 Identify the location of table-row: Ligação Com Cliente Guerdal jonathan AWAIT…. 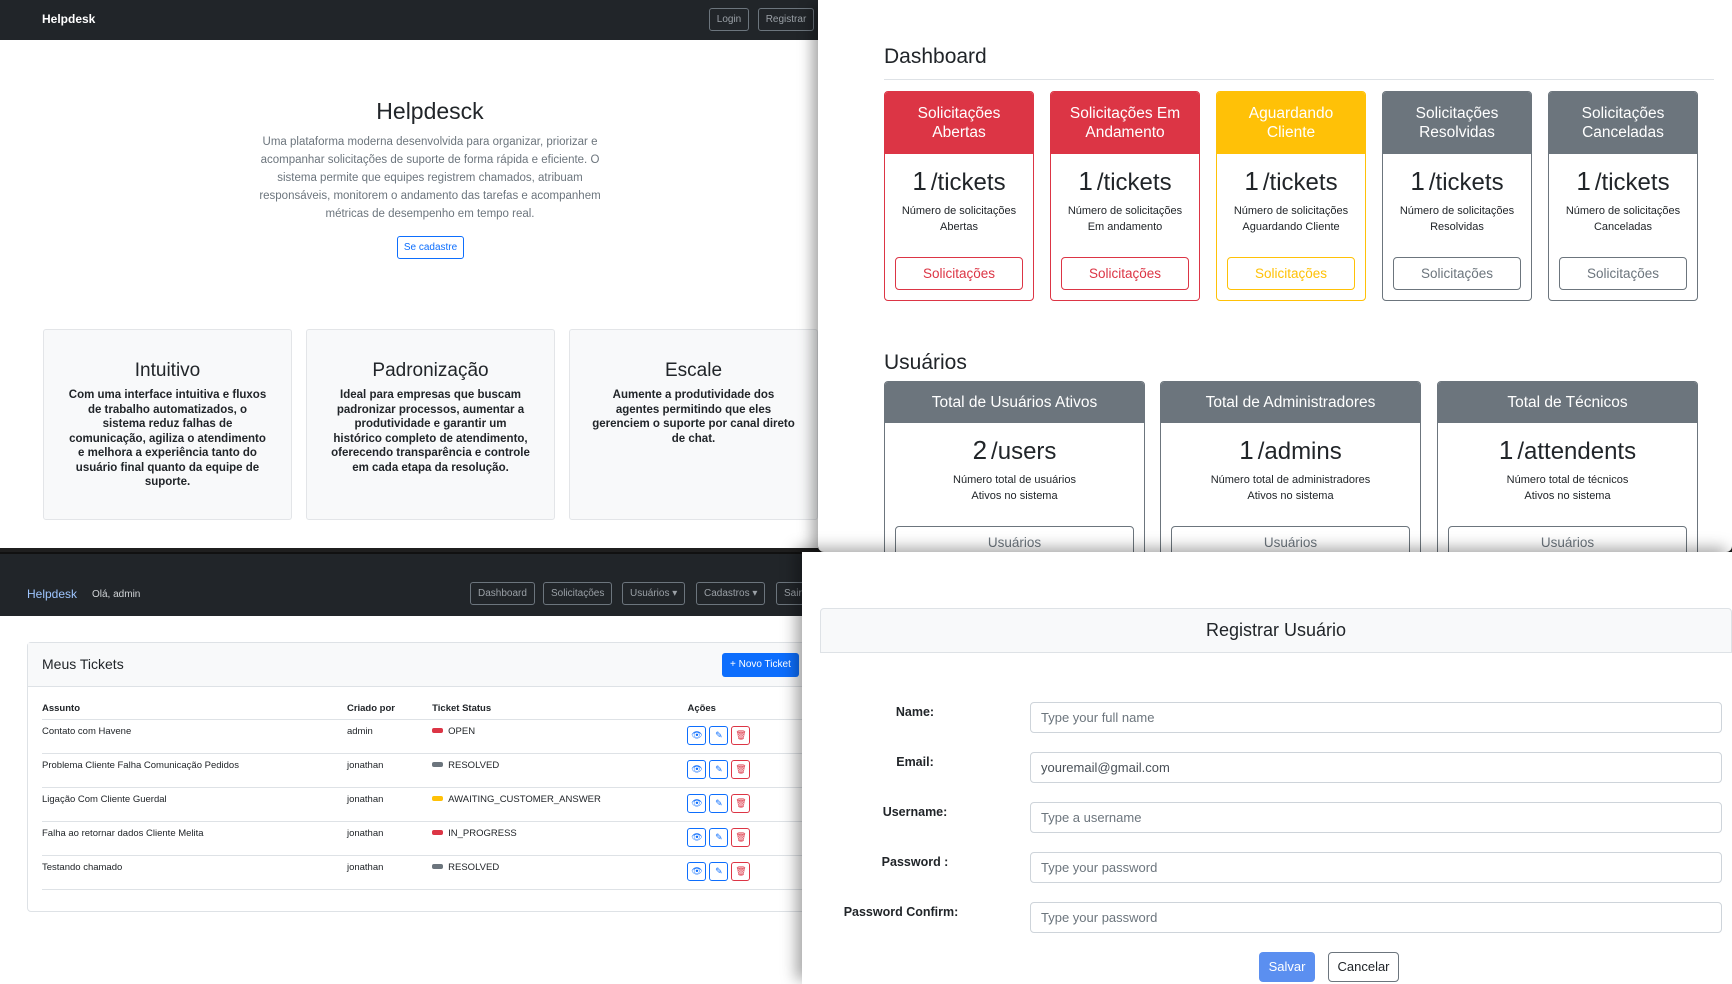
(424, 804).